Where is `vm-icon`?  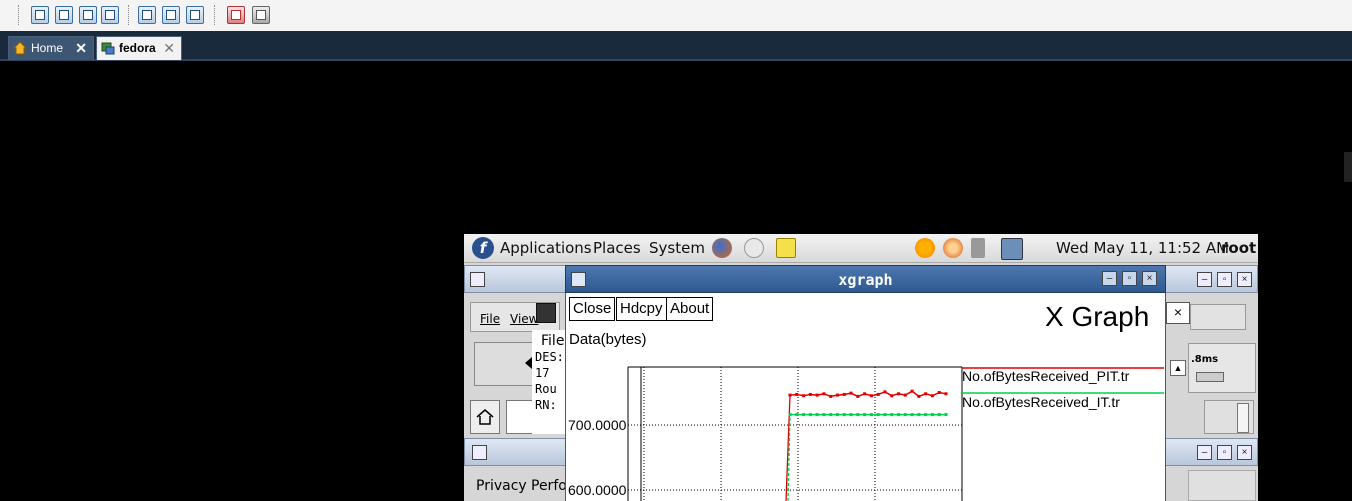
vm-icon is located at coordinates (108, 48).